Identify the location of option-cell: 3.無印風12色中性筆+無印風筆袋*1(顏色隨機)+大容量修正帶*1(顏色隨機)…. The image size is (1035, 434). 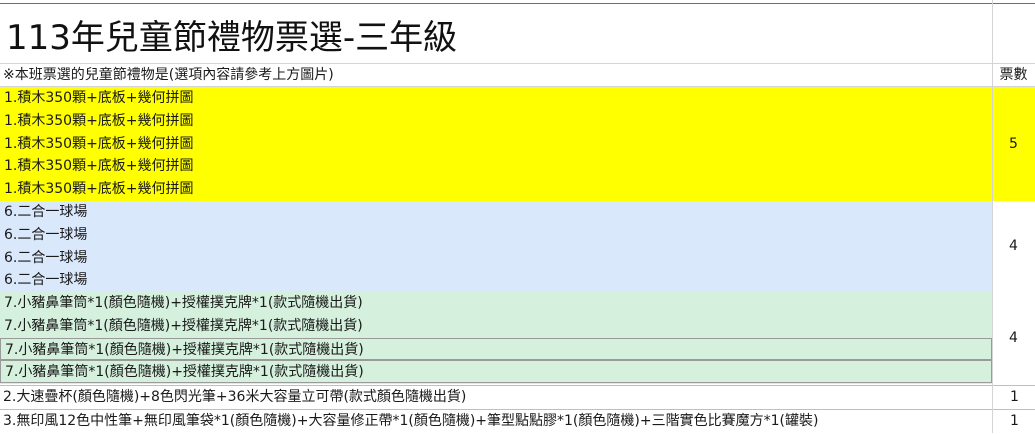
(410, 421).